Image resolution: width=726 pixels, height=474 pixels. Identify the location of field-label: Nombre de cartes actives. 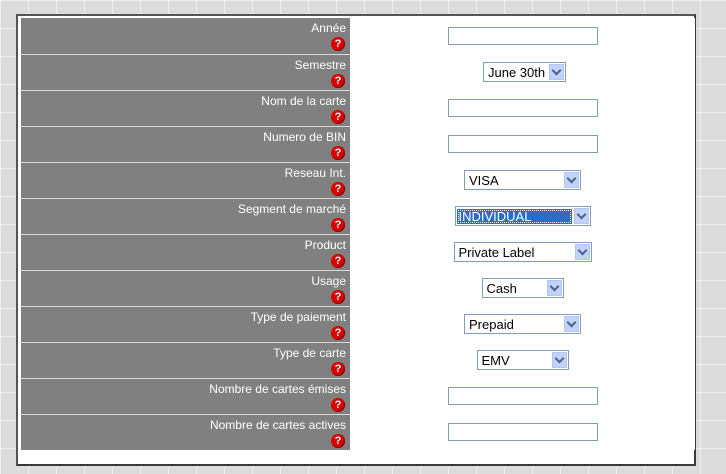
(277, 424).